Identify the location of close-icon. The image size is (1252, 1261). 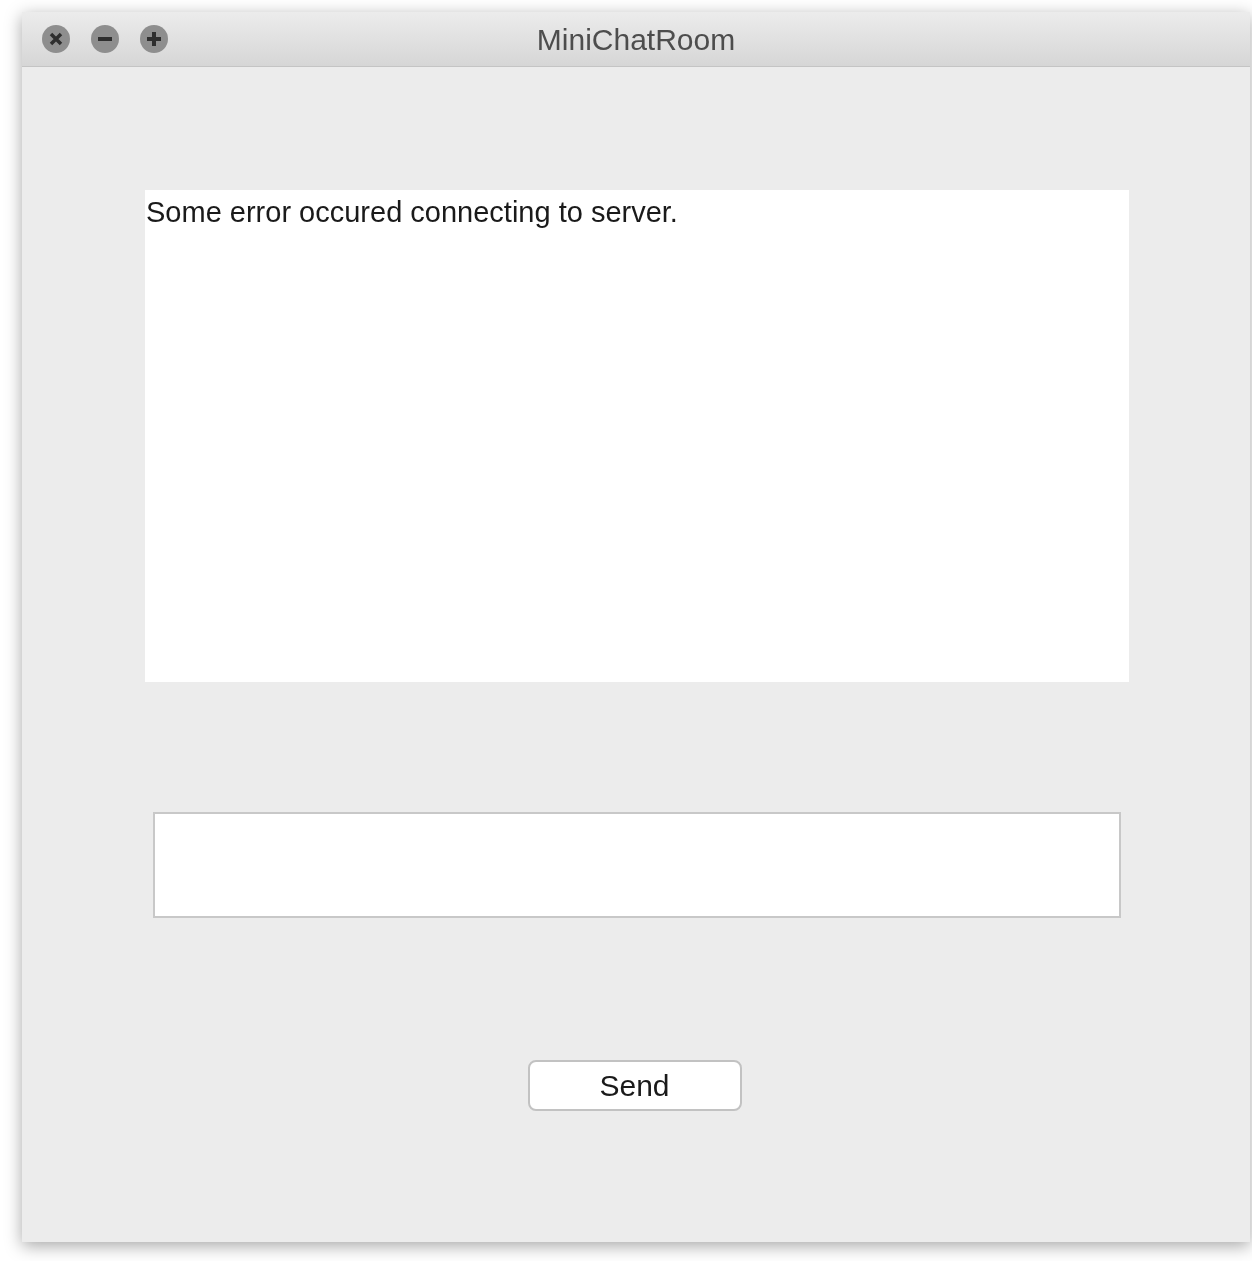
(56, 39).